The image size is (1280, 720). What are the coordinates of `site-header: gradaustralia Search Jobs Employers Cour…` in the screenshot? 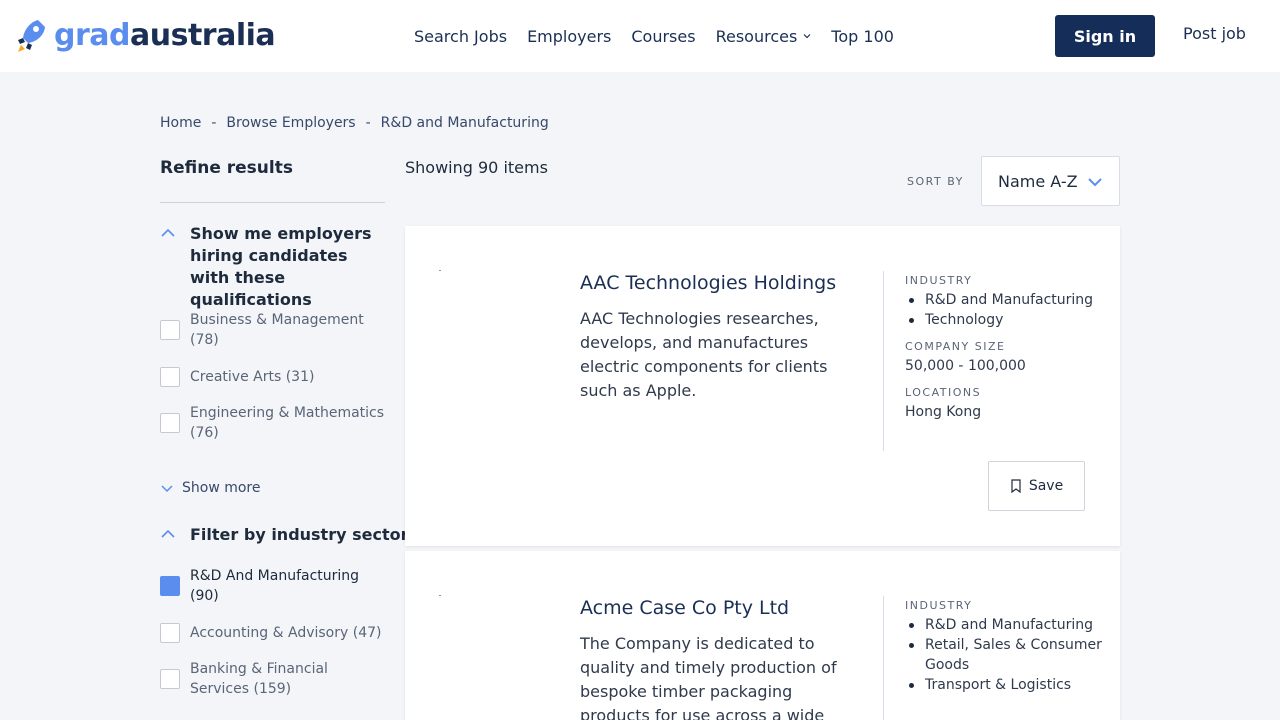 It's located at (640, 36).